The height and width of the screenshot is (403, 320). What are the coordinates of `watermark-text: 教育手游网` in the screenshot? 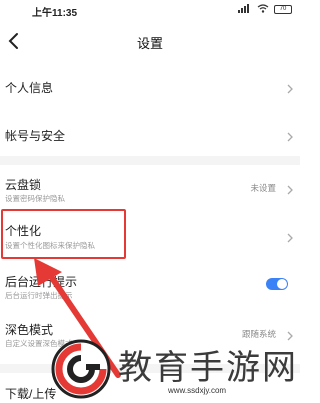 It's located at (208, 368).